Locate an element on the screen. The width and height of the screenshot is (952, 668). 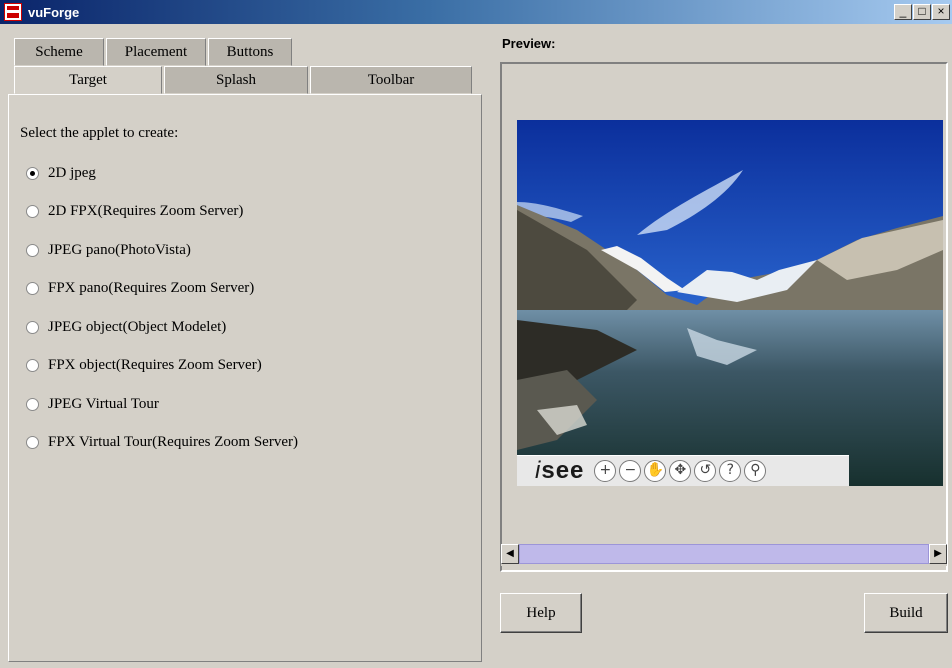
isee-toolbar: isee + − ✋ ✥ ↺? ⚲ is located at coordinates (683, 470).